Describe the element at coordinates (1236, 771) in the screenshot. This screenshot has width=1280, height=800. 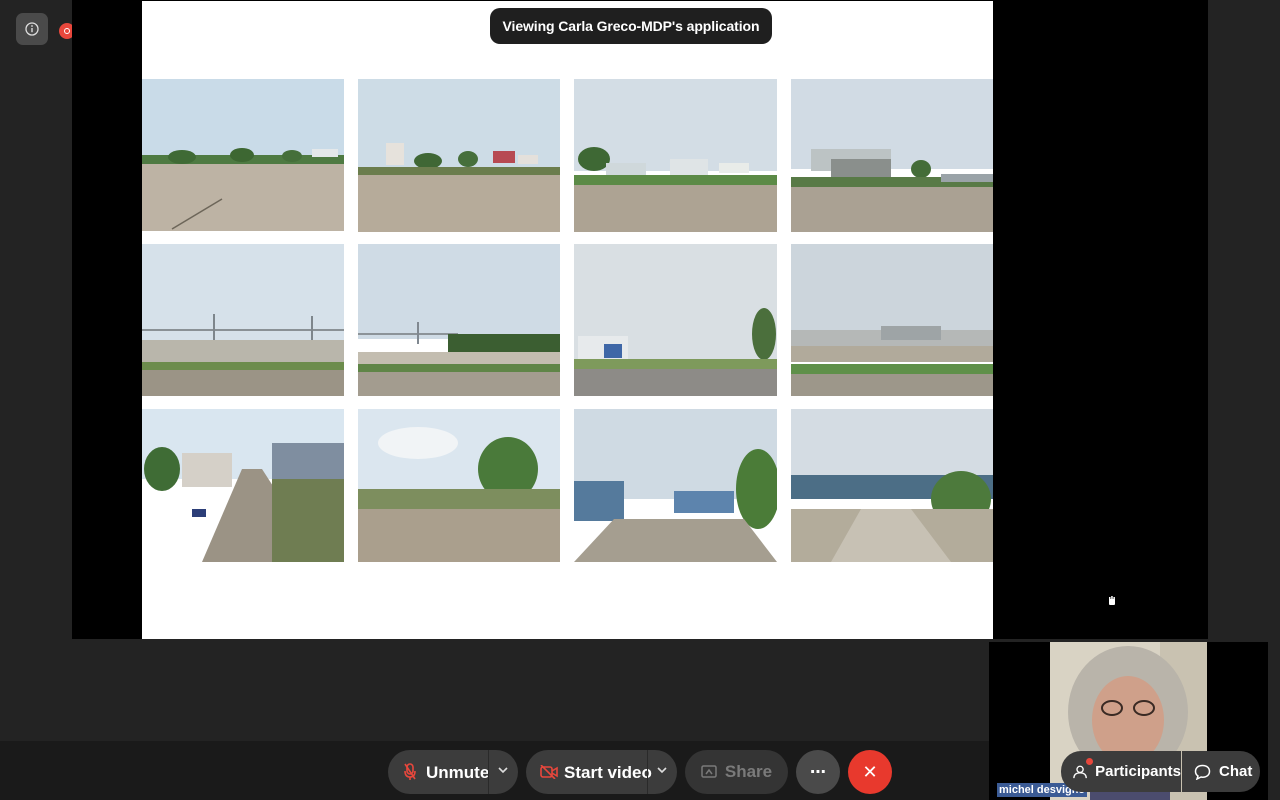
I see `chat-label: Chat` at that location.